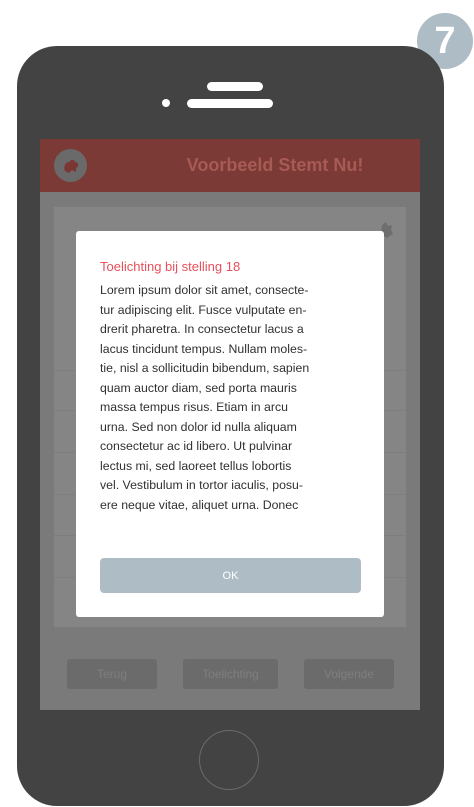  What do you see at coordinates (199, 504) in the screenshot?
I see `modal-text-line: ere neque vitae, aliquet urna. Donec` at bounding box center [199, 504].